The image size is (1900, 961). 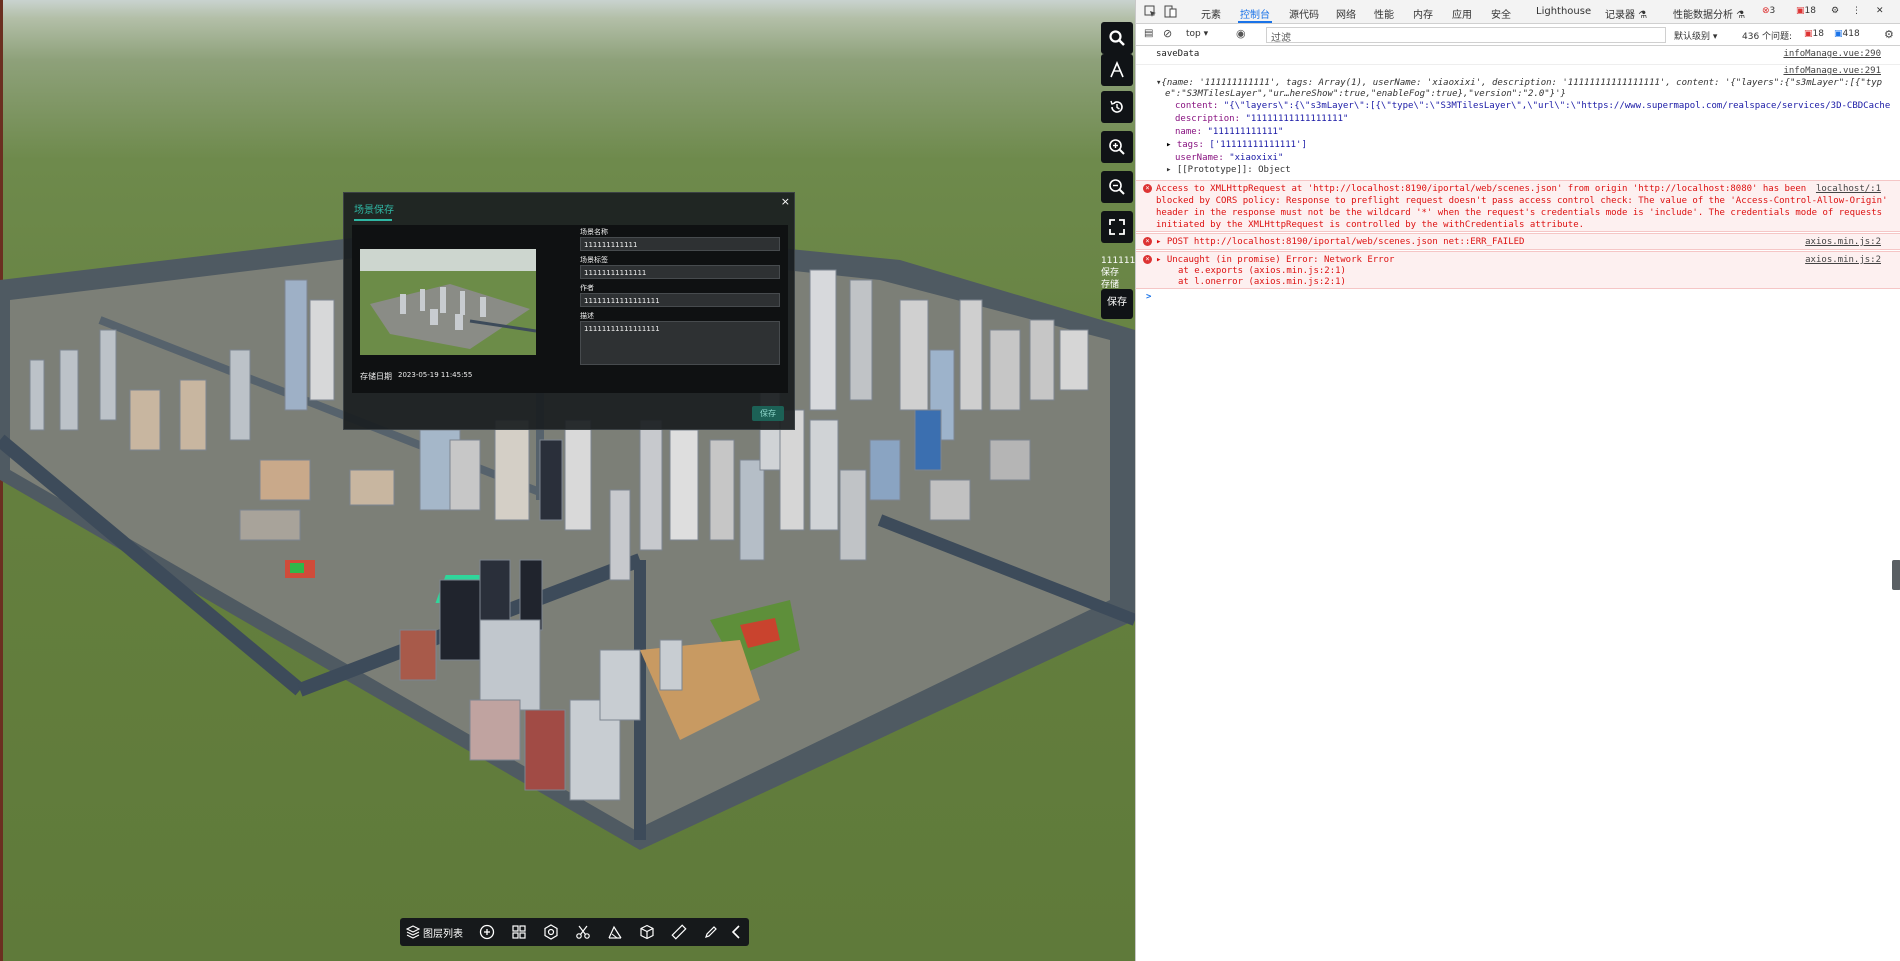 I want to click on collapse-toolbar-button, so click(x=736, y=932).